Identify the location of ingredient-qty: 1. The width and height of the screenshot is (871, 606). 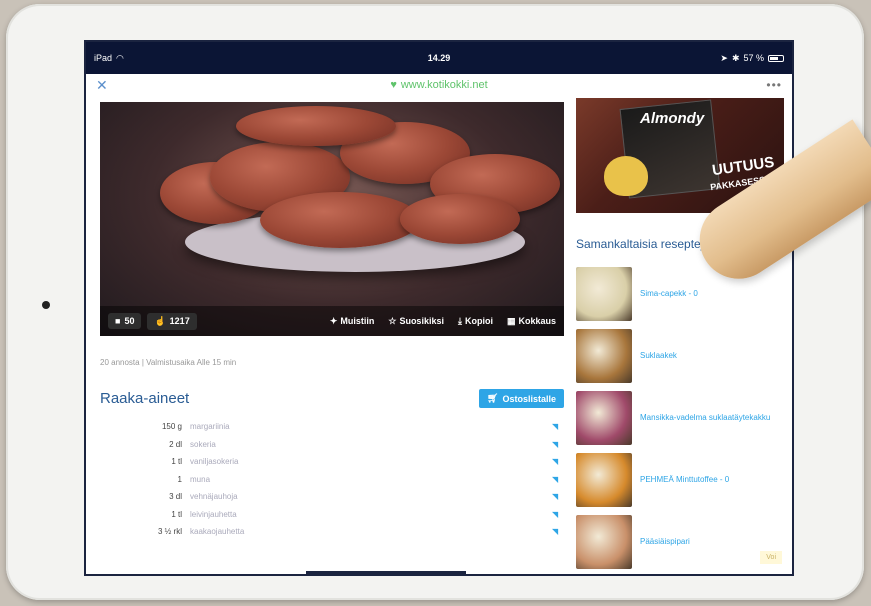
(179, 479).